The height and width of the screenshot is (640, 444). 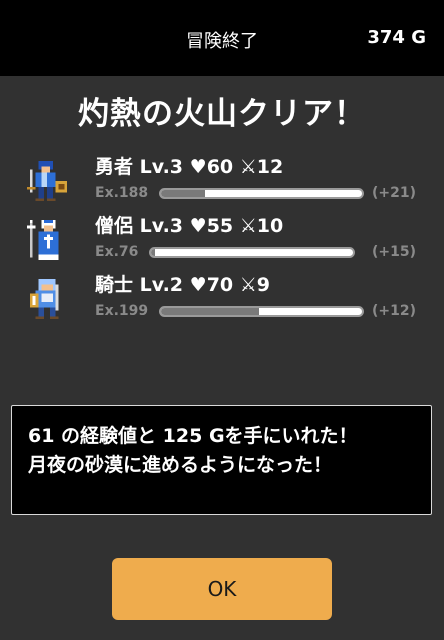 I want to click on member-attack: ⚔9, so click(x=255, y=285).